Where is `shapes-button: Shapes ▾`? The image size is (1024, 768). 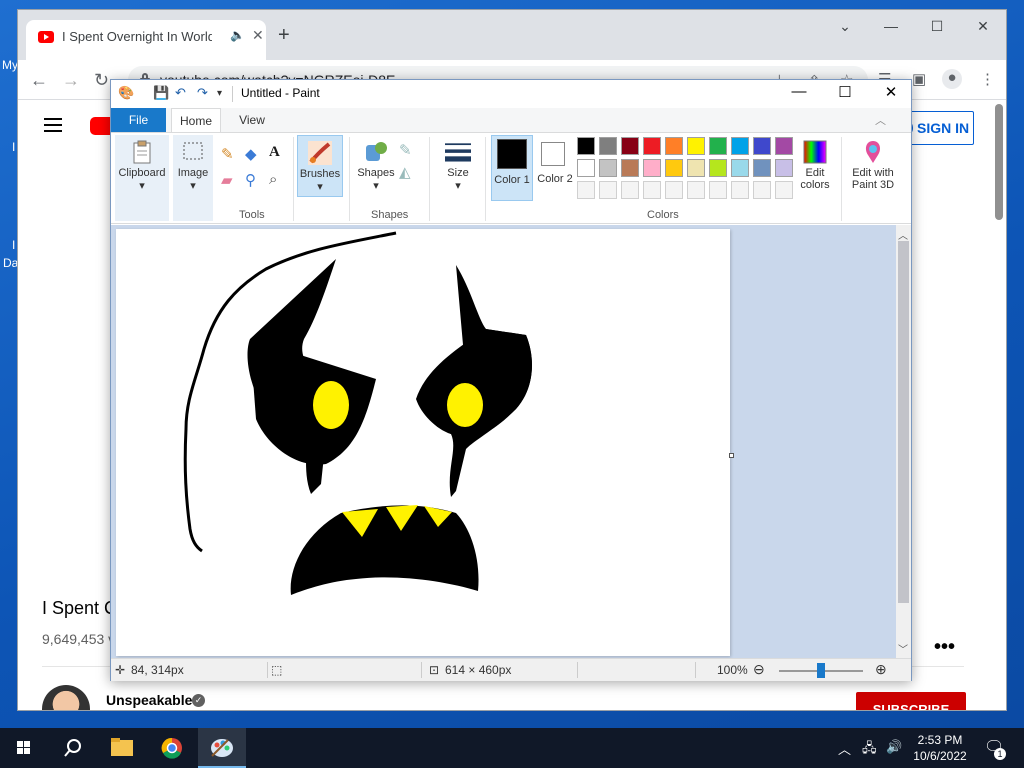 shapes-button: Shapes ▾ is located at coordinates (376, 170).